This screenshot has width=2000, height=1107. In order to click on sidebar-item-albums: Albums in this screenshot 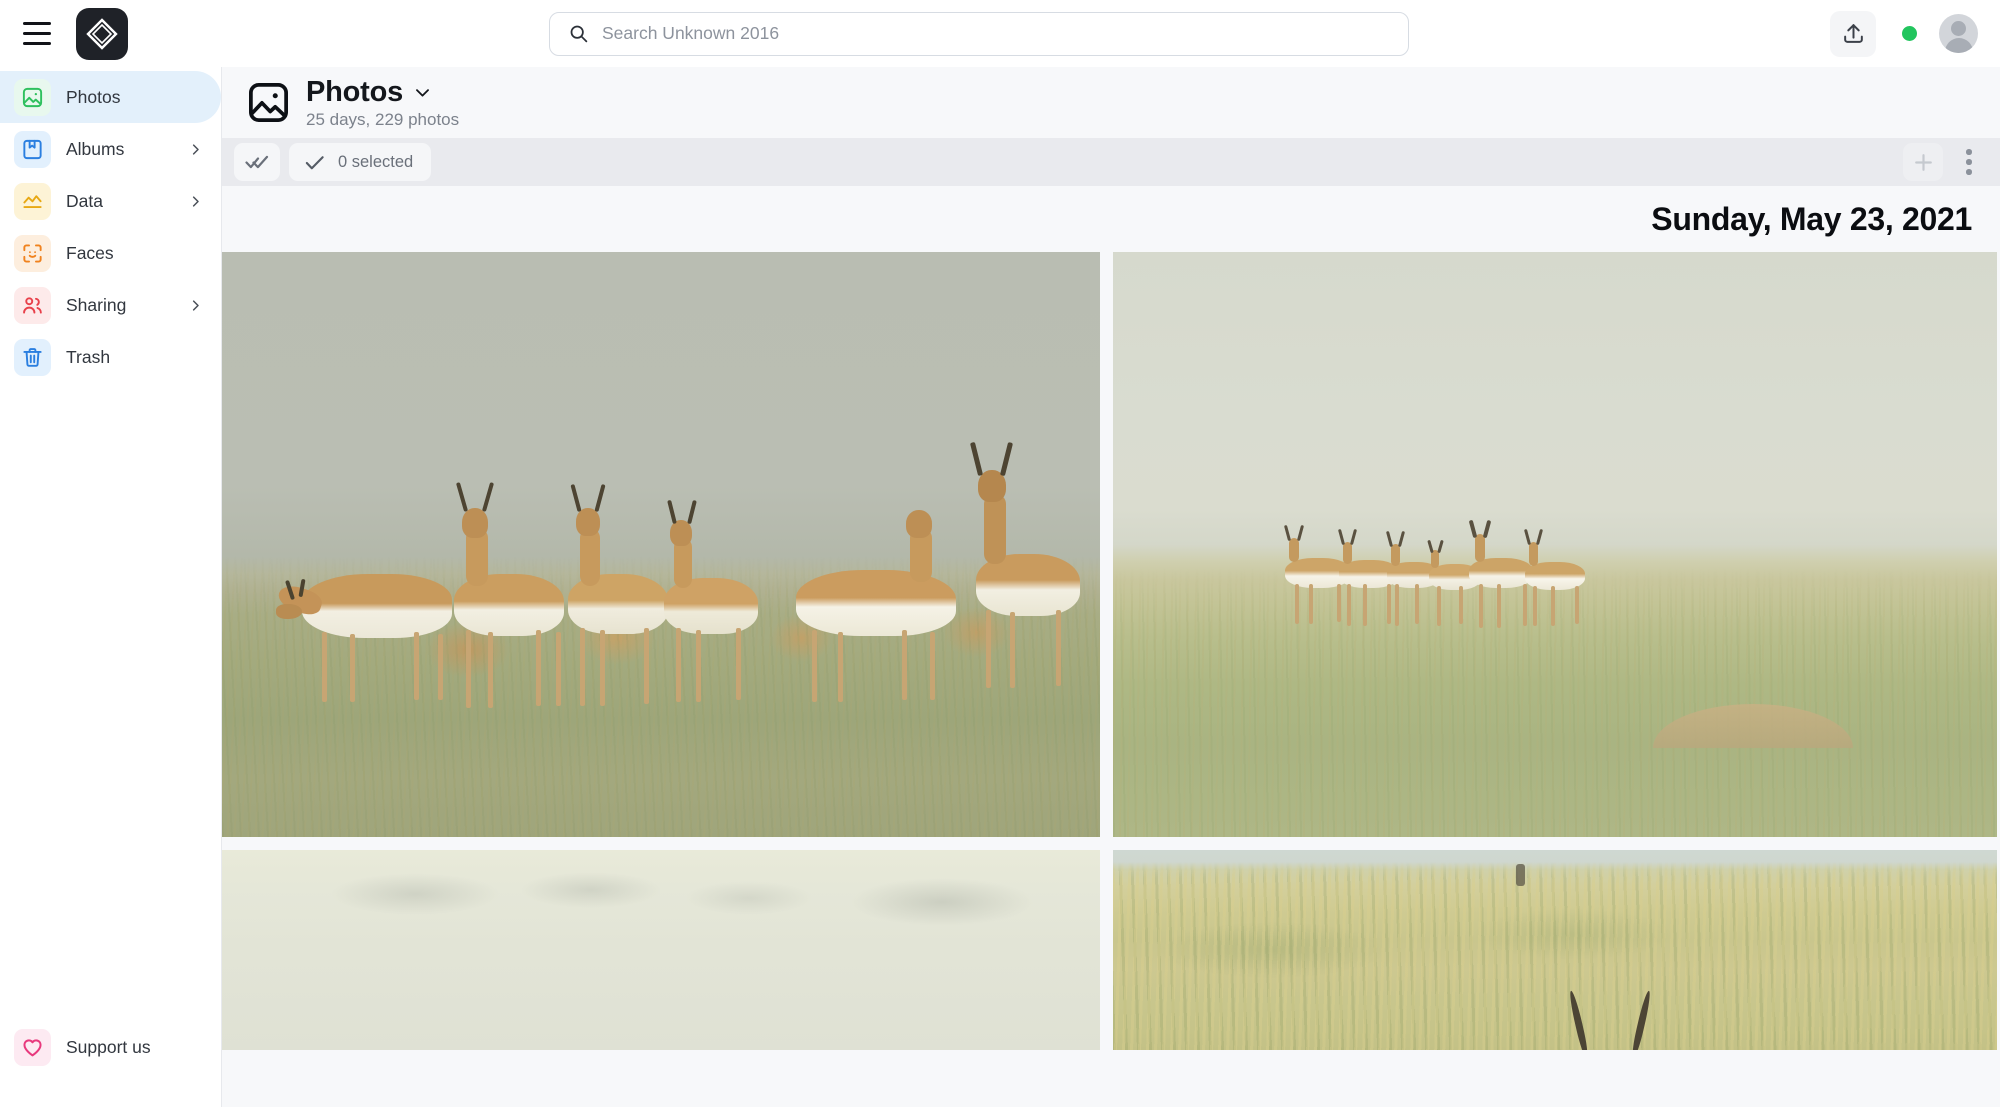, I will do `click(110, 149)`.